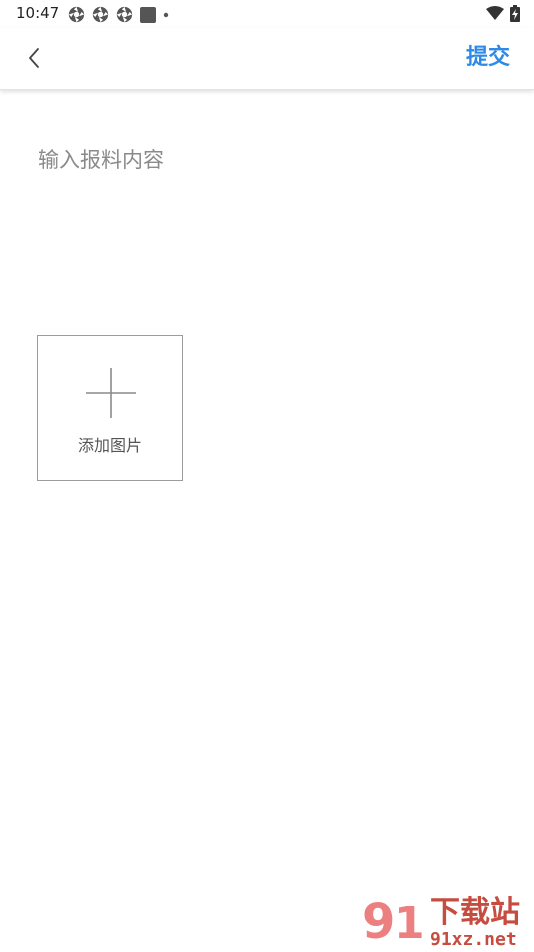 The image size is (534, 952). What do you see at coordinates (148, 14) in the screenshot?
I see `square-icon` at bounding box center [148, 14].